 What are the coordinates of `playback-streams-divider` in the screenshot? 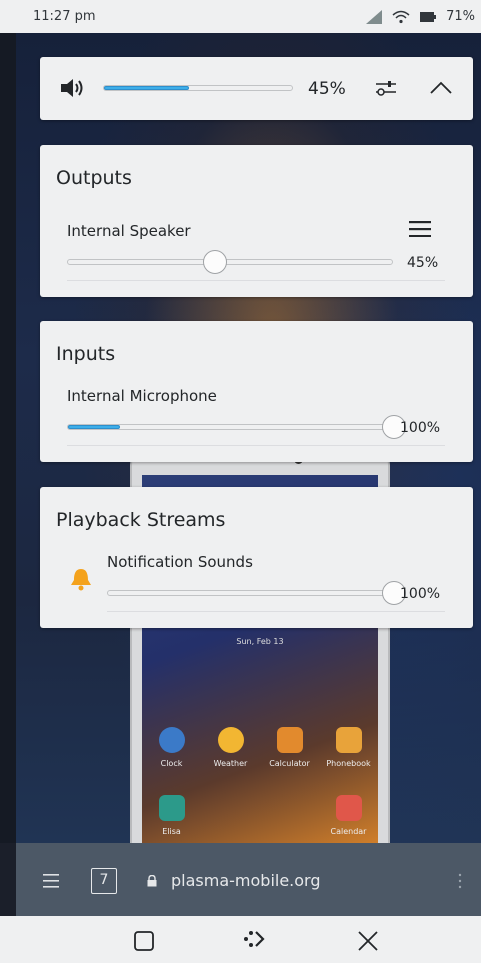 It's located at (276, 611).